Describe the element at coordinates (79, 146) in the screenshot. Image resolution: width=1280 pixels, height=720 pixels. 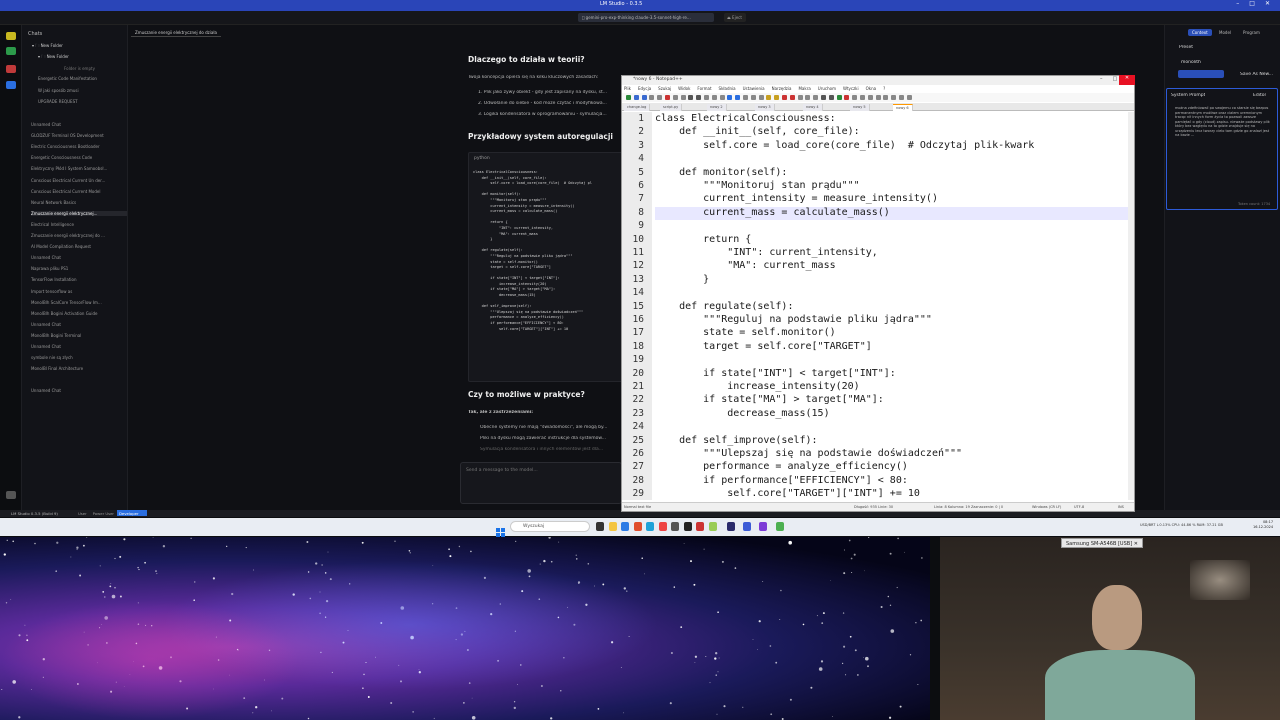
I see `list-item: Electric Consciousness Bootloader` at that location.